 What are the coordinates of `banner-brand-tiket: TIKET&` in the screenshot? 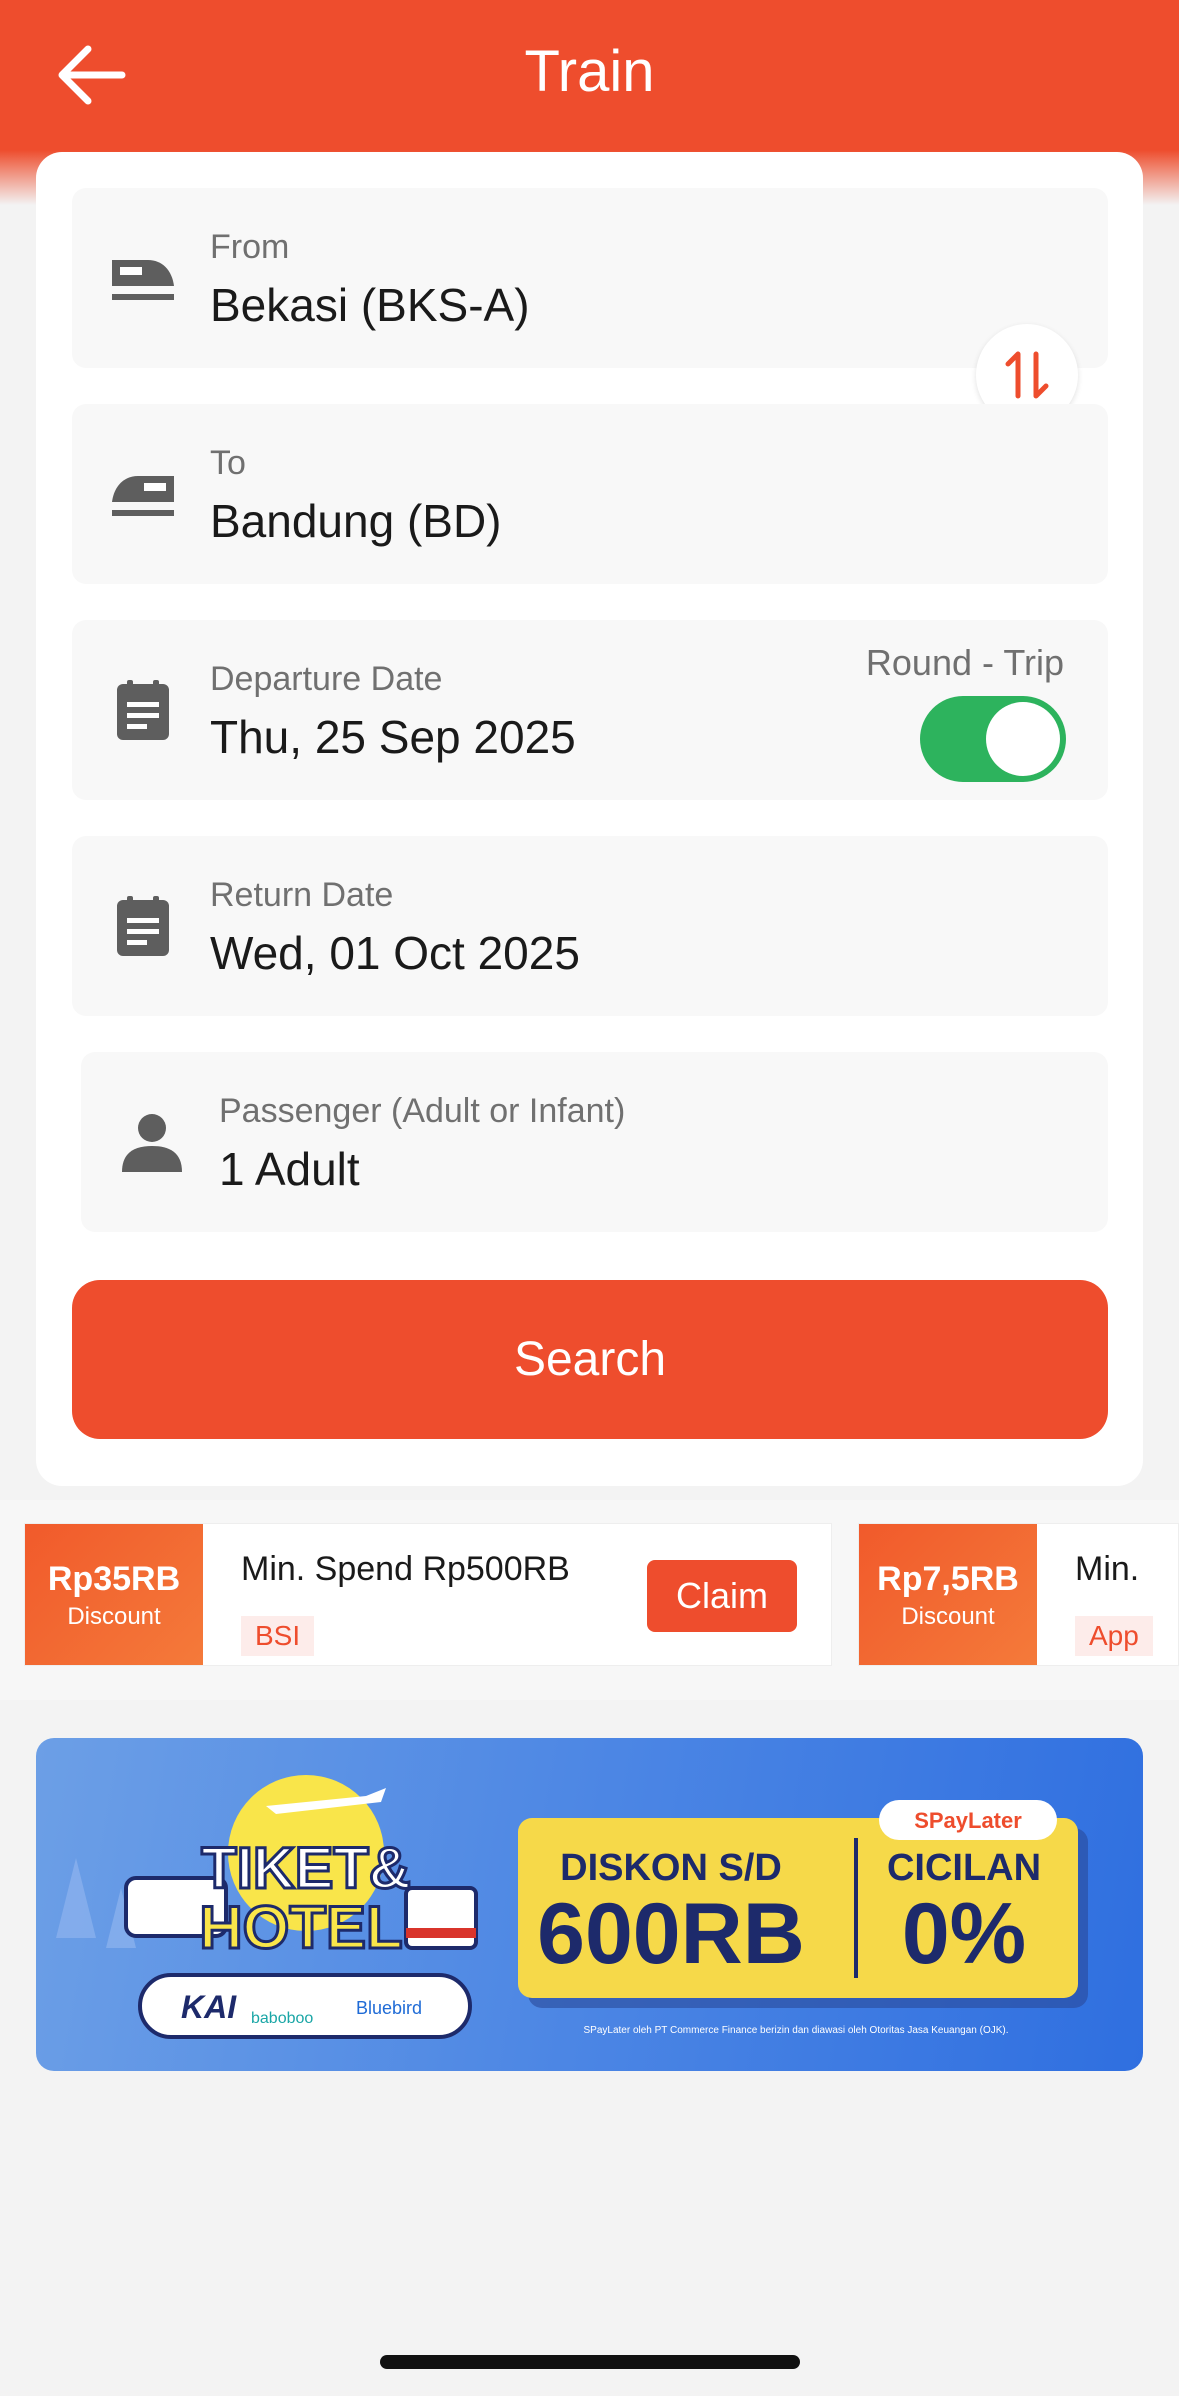 It's located at (305, 1868).